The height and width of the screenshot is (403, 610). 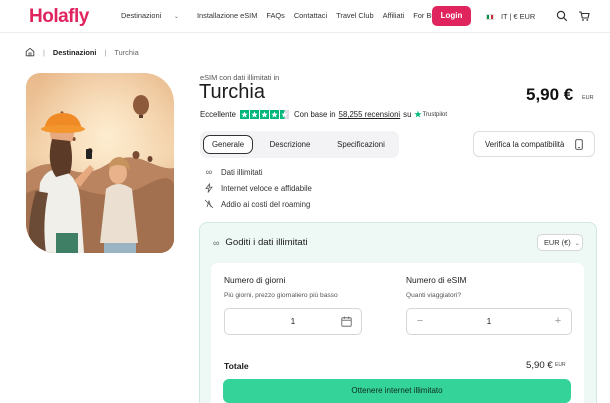 What do you see at coordinates (394, 15) in the screenshot?
I see `nav-affiliati: Affiliati` at bounding box center [394, 15].